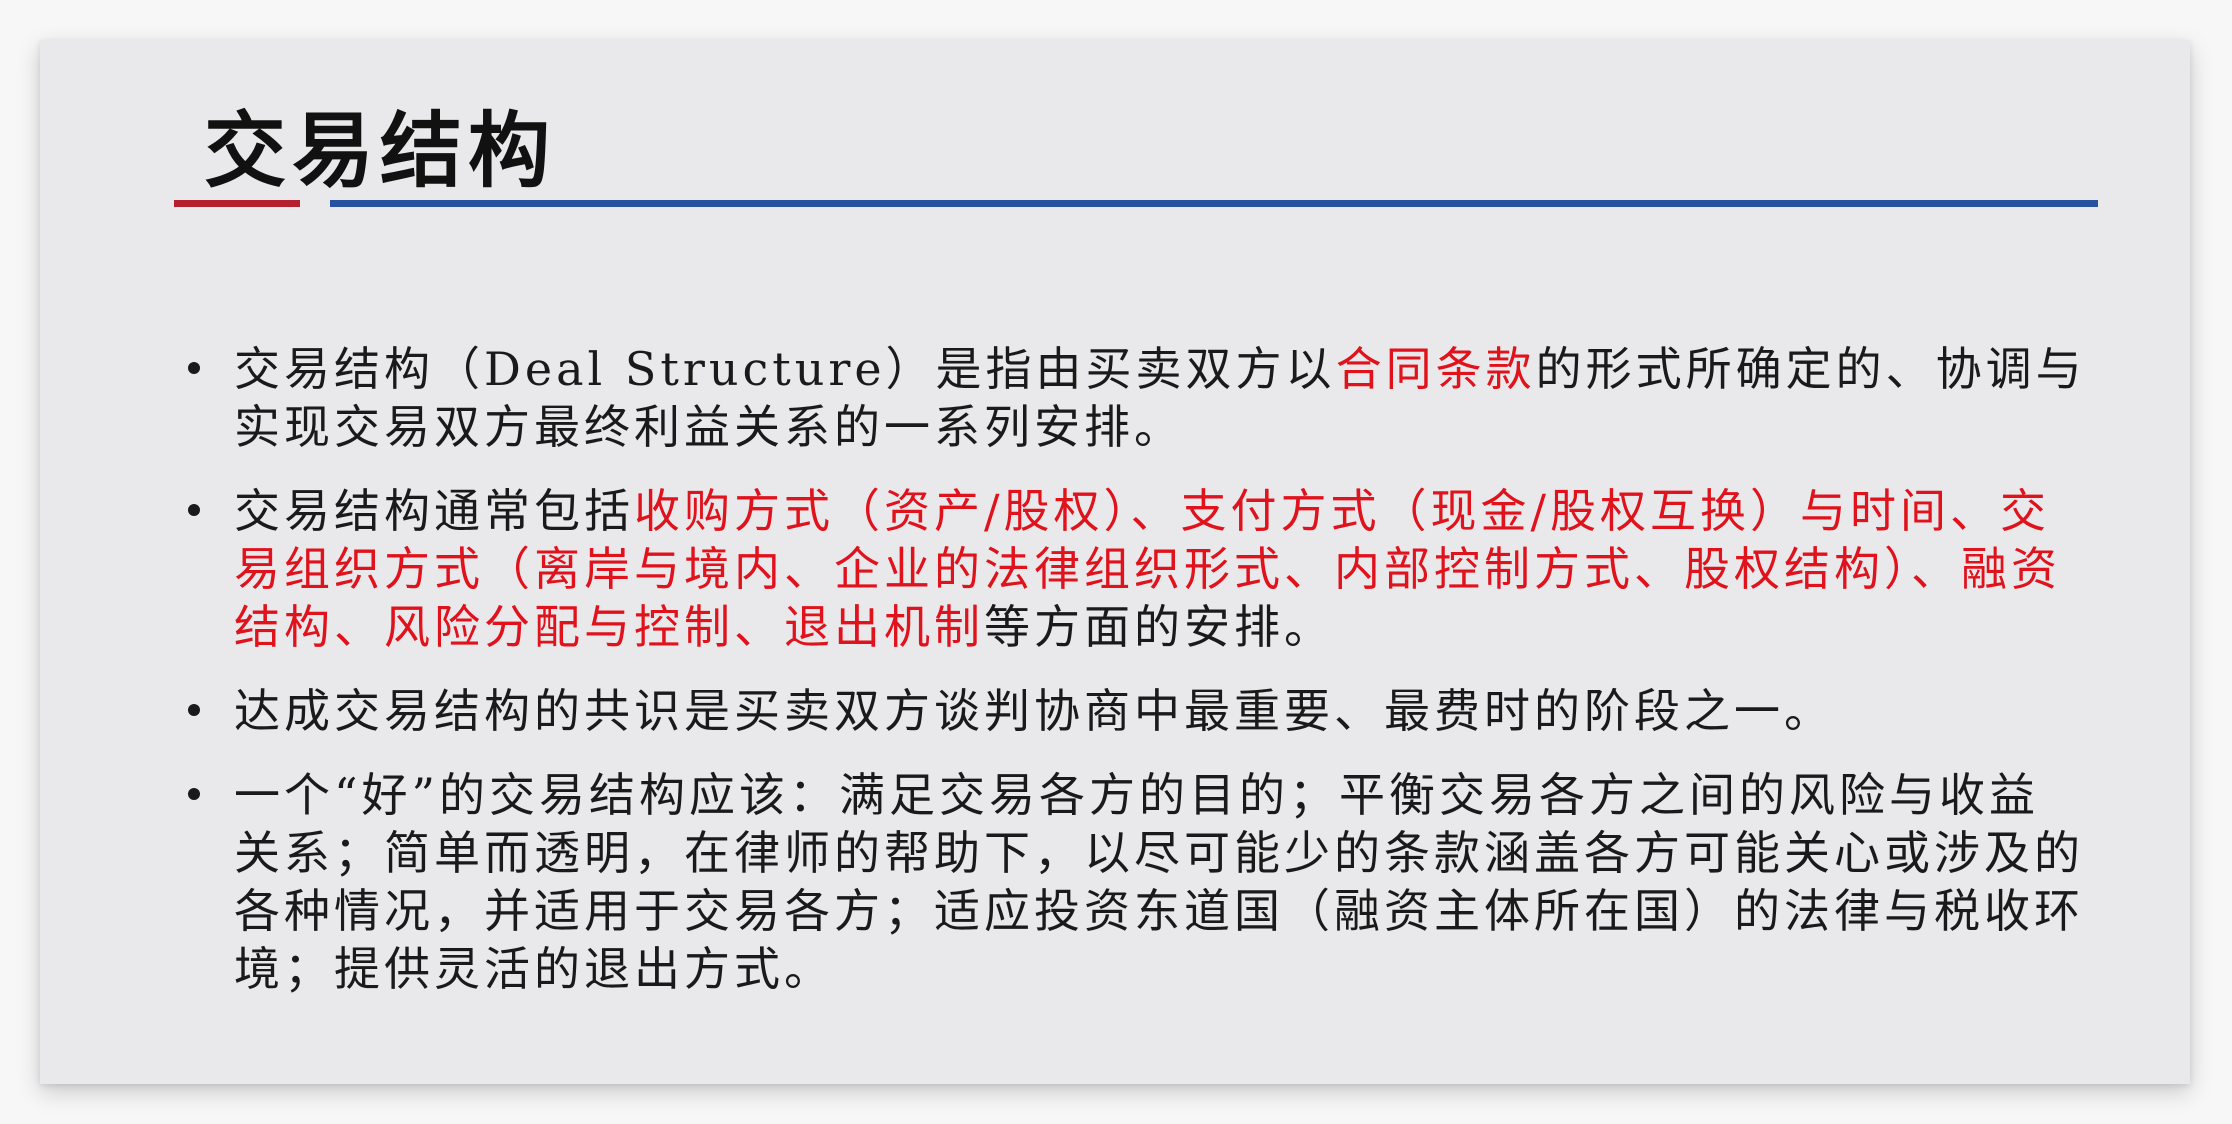 The image size is (2232, 1124). I want to click on bullet-text: 达成交易结构的共识是买卖双方谈判协商中最重要、最费时的阶段之一。, so click(1034, 711).